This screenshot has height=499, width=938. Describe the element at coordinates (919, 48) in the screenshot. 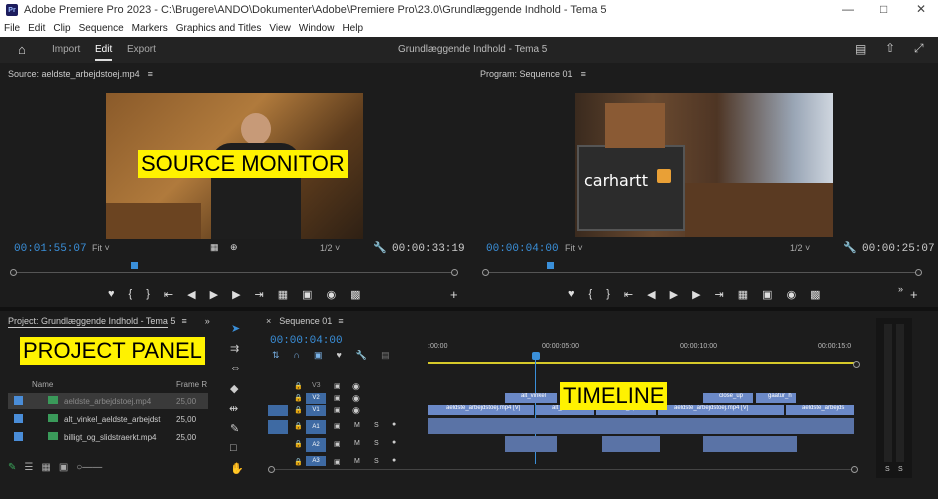

I see `fullscreen-icon: ⤢` at that location.